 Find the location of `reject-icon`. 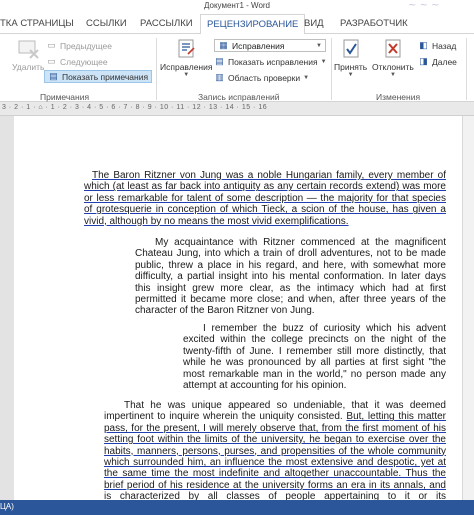

reject-icon is located at coordinates (393, 48).